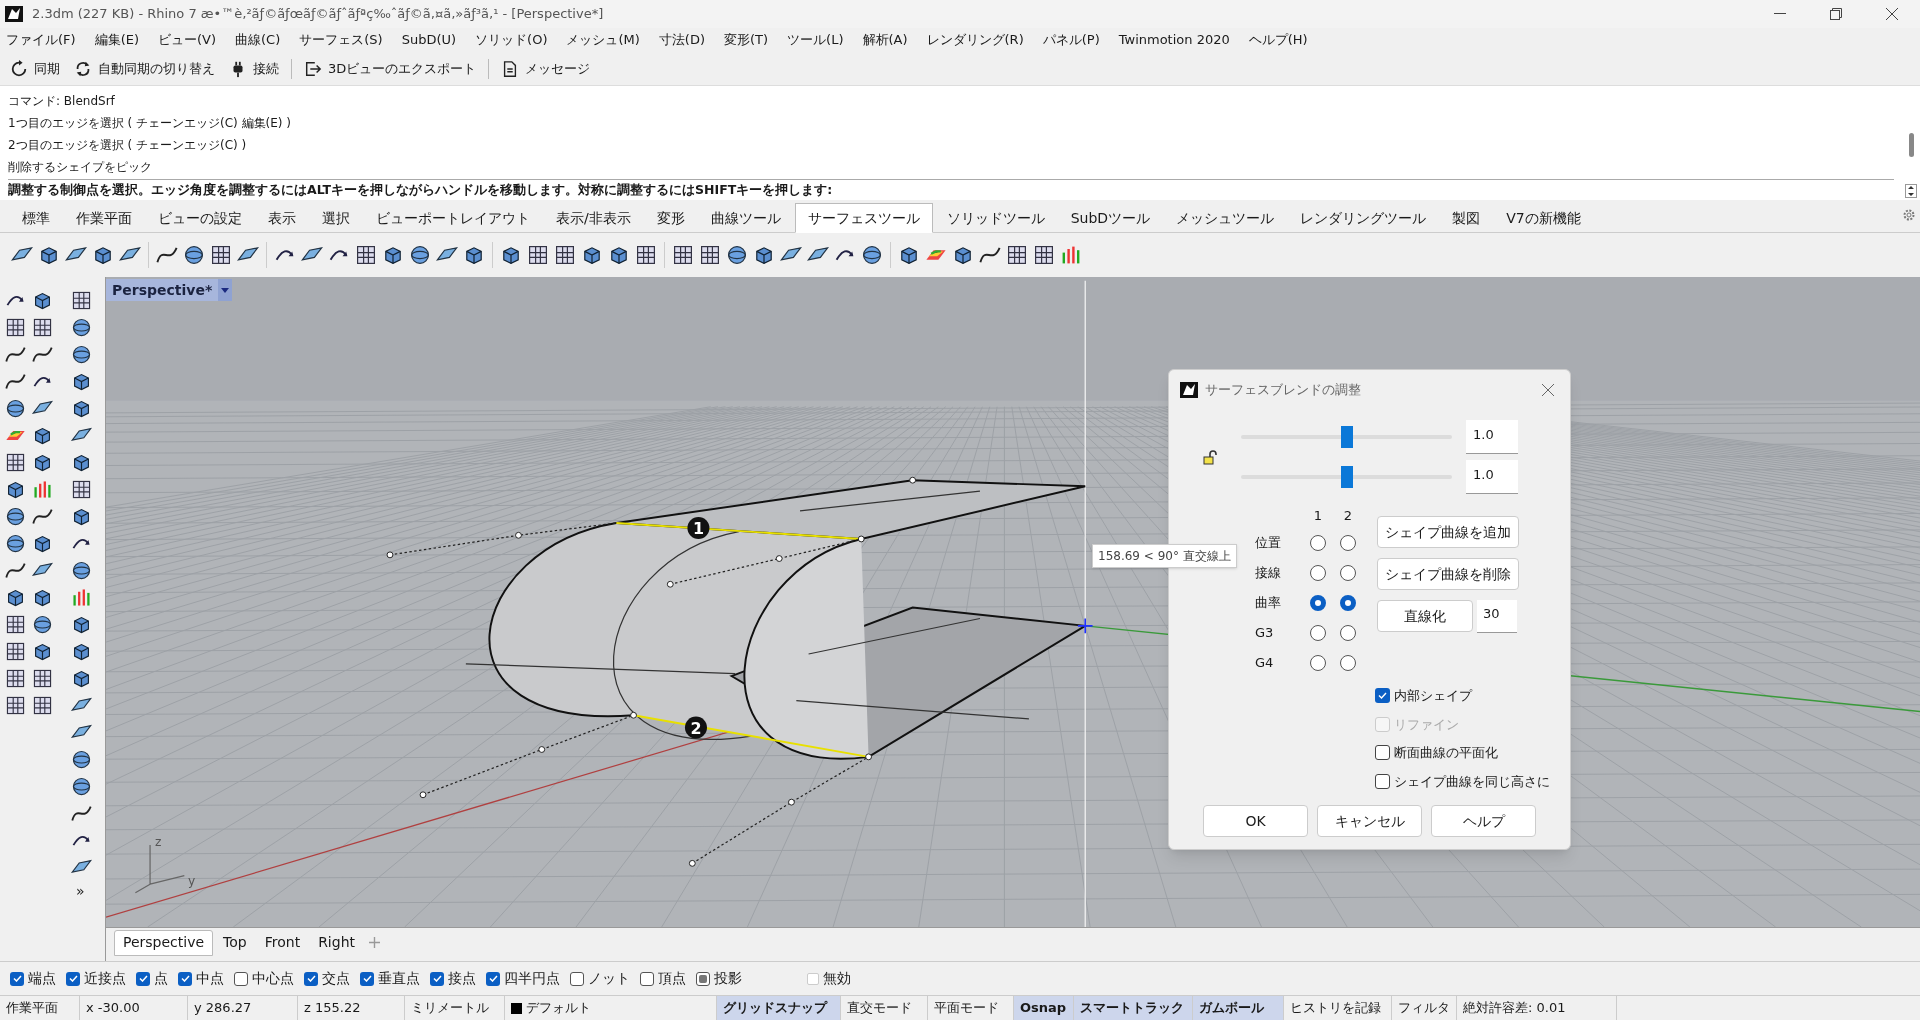  What do you see at coordinates (200, 218) in the screenshot?
I see `ribbon-tab: ビューの設定` at bounding box center [200, 218].